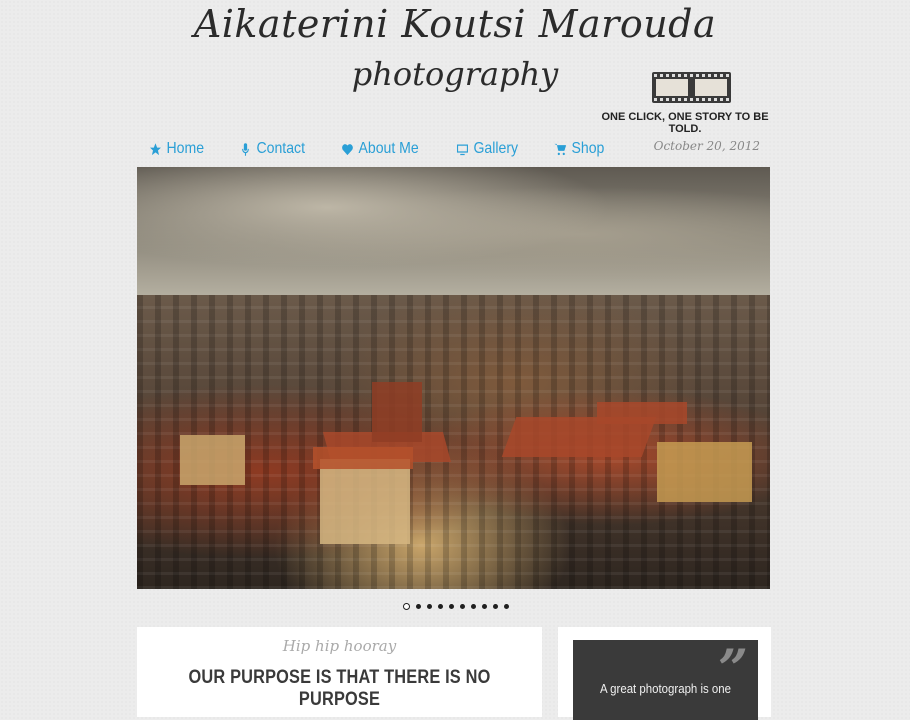 The image size is (910, 720). What do you see at coordinates (462, 149) in the screenshot?
I see `monitor-icon` at bounding box center [462, 149].